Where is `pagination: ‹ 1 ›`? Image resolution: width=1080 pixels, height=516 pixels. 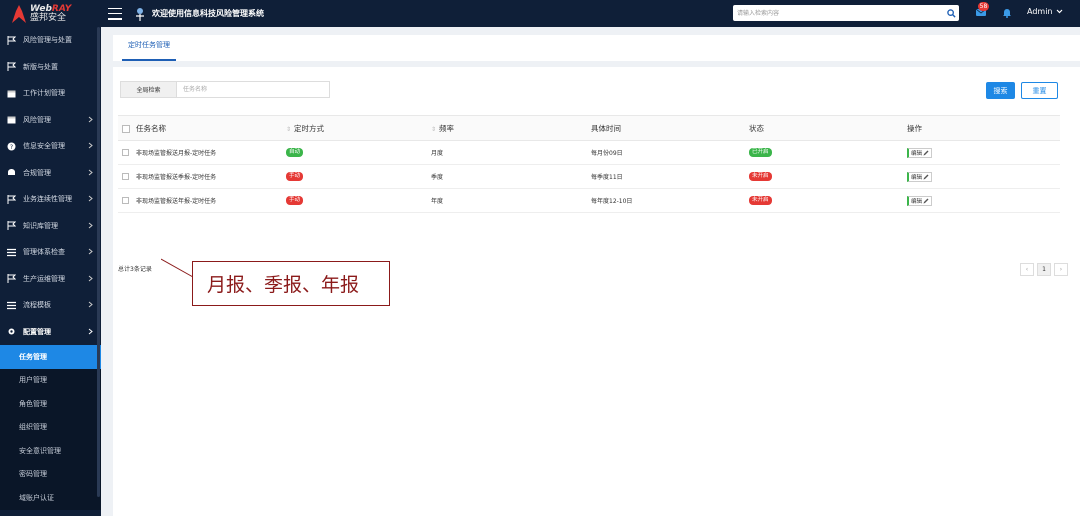 pagination: ‹ 1 › is located at coordinates (1044, 269).